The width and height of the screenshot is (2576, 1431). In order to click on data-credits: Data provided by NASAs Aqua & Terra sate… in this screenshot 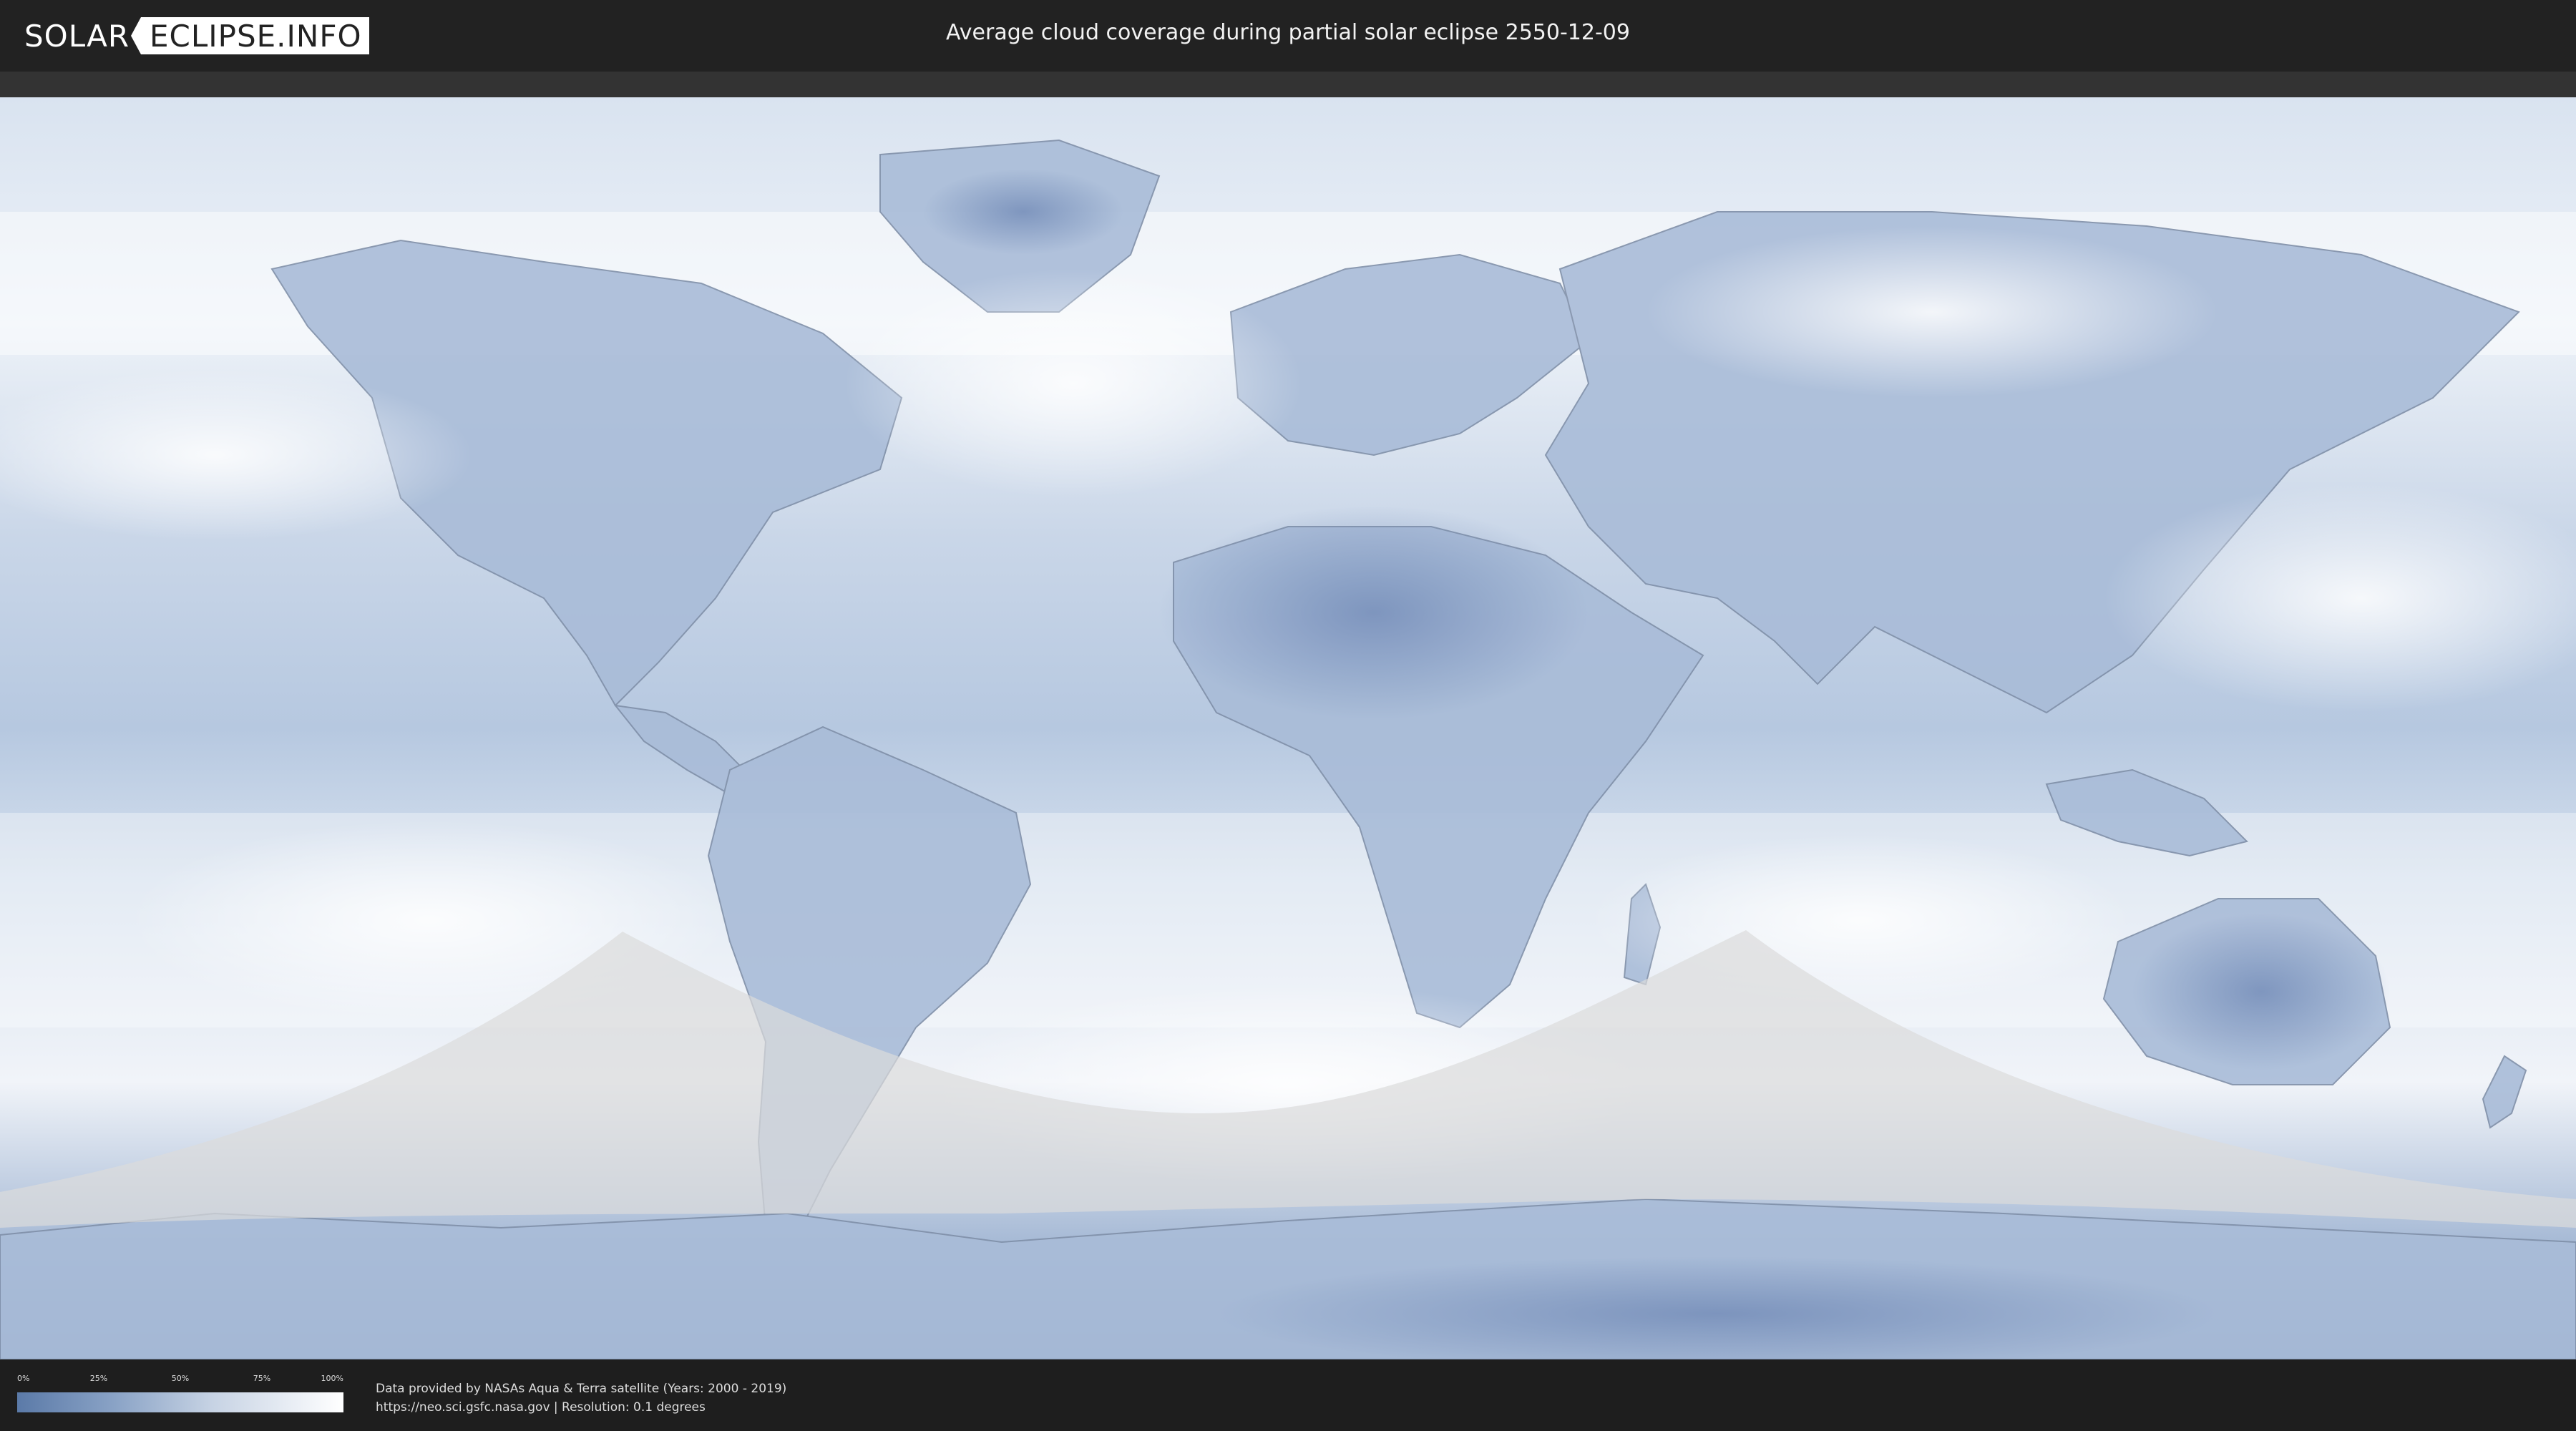, I will do `click(581, 1398)`.